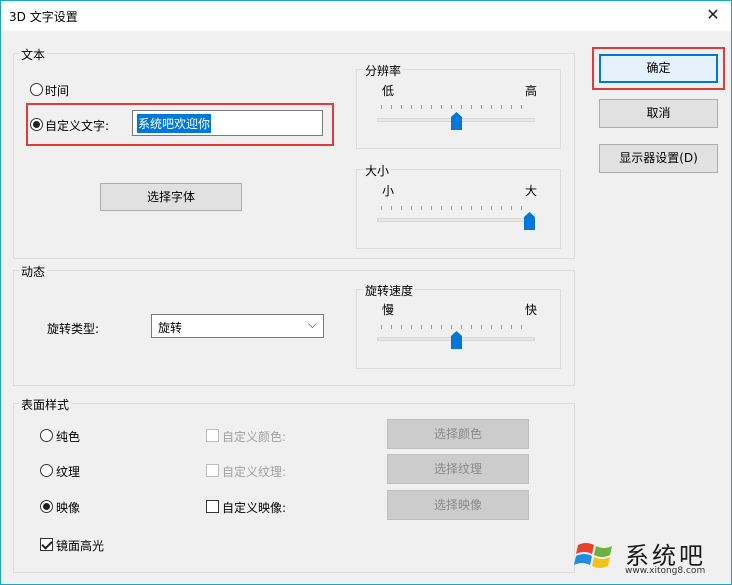  What do you see at coordinates (45, 404) in the screenshot?
I see `surface-group-label: 表面样式` at bounding box center [45, 404].